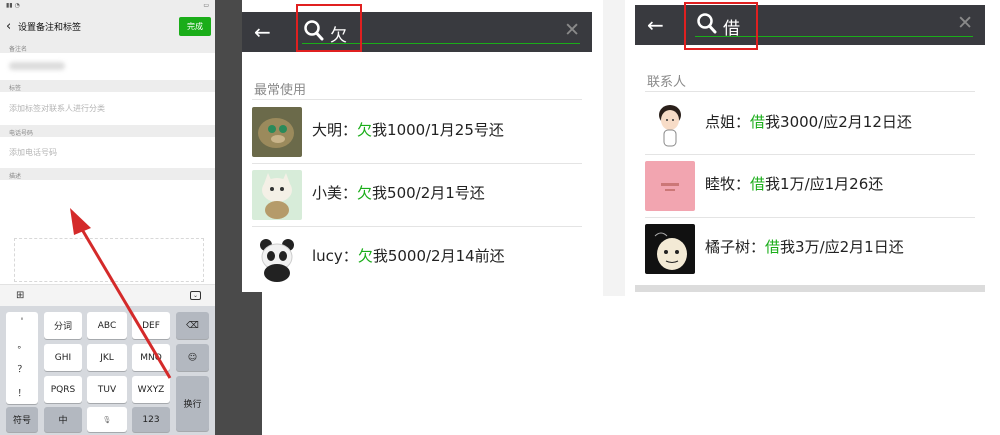 Image resolution: width=1000 pixels, height=435 pixels. I want to click on item-text: 橘子树：借我3万/应2月1日还, so click(804, 246).